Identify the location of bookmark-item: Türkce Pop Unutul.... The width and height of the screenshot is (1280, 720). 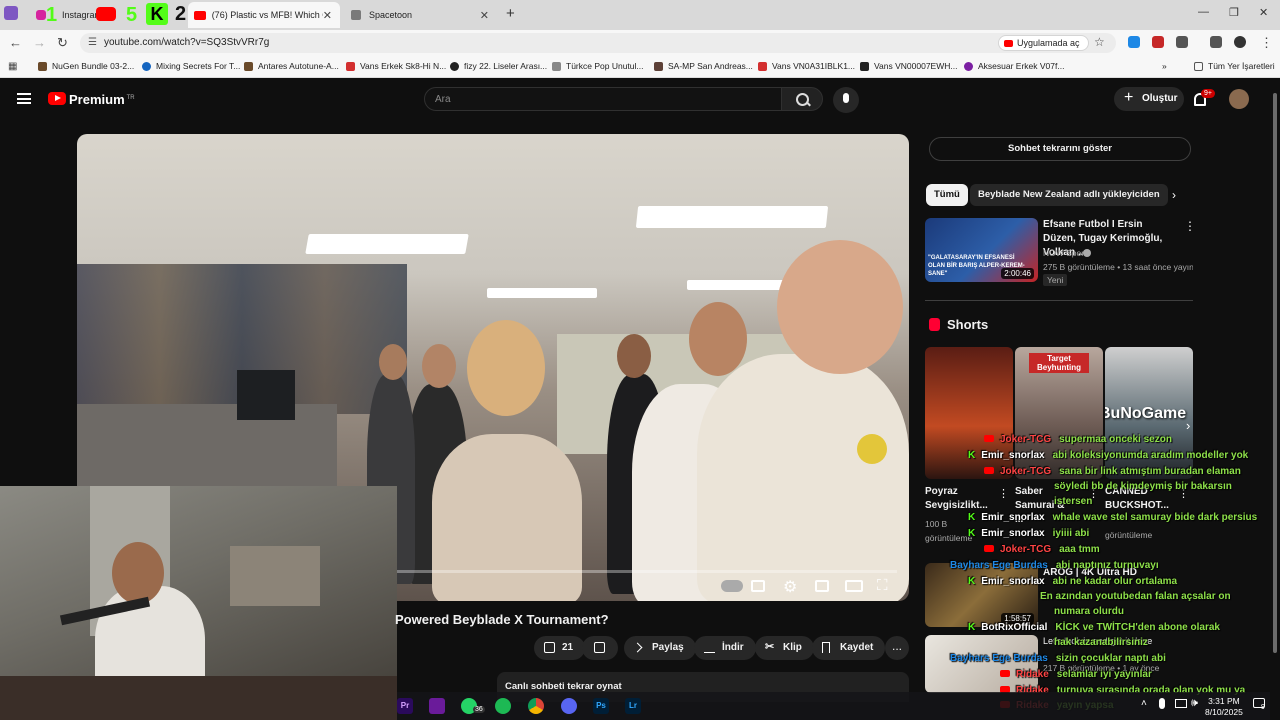
(597, 66).